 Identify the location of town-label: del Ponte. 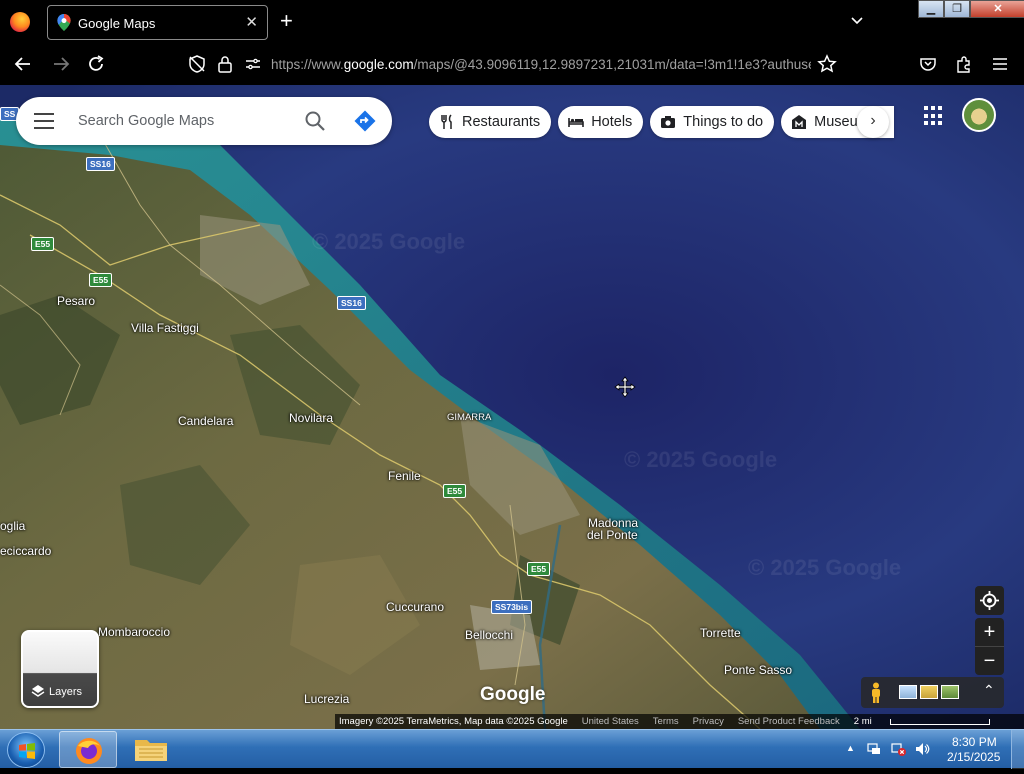
(612, 535).